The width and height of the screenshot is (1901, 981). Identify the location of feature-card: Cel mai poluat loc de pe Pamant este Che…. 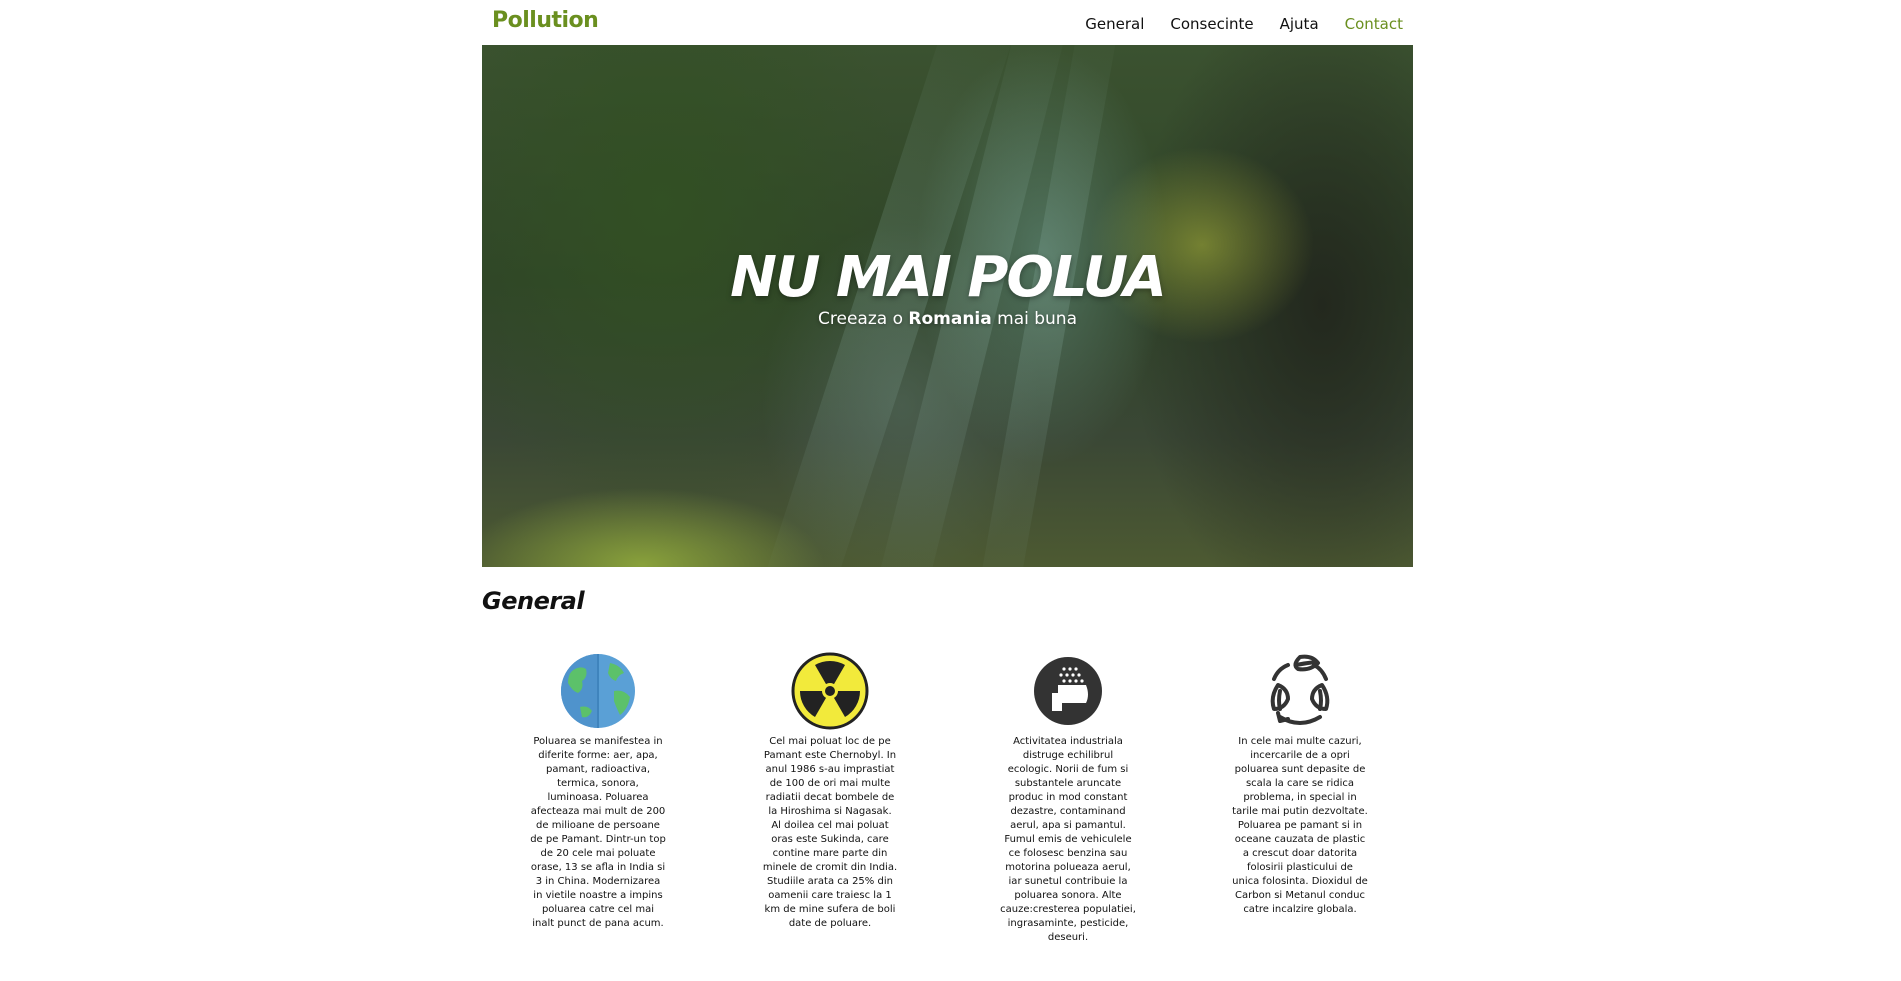
(830, 791).